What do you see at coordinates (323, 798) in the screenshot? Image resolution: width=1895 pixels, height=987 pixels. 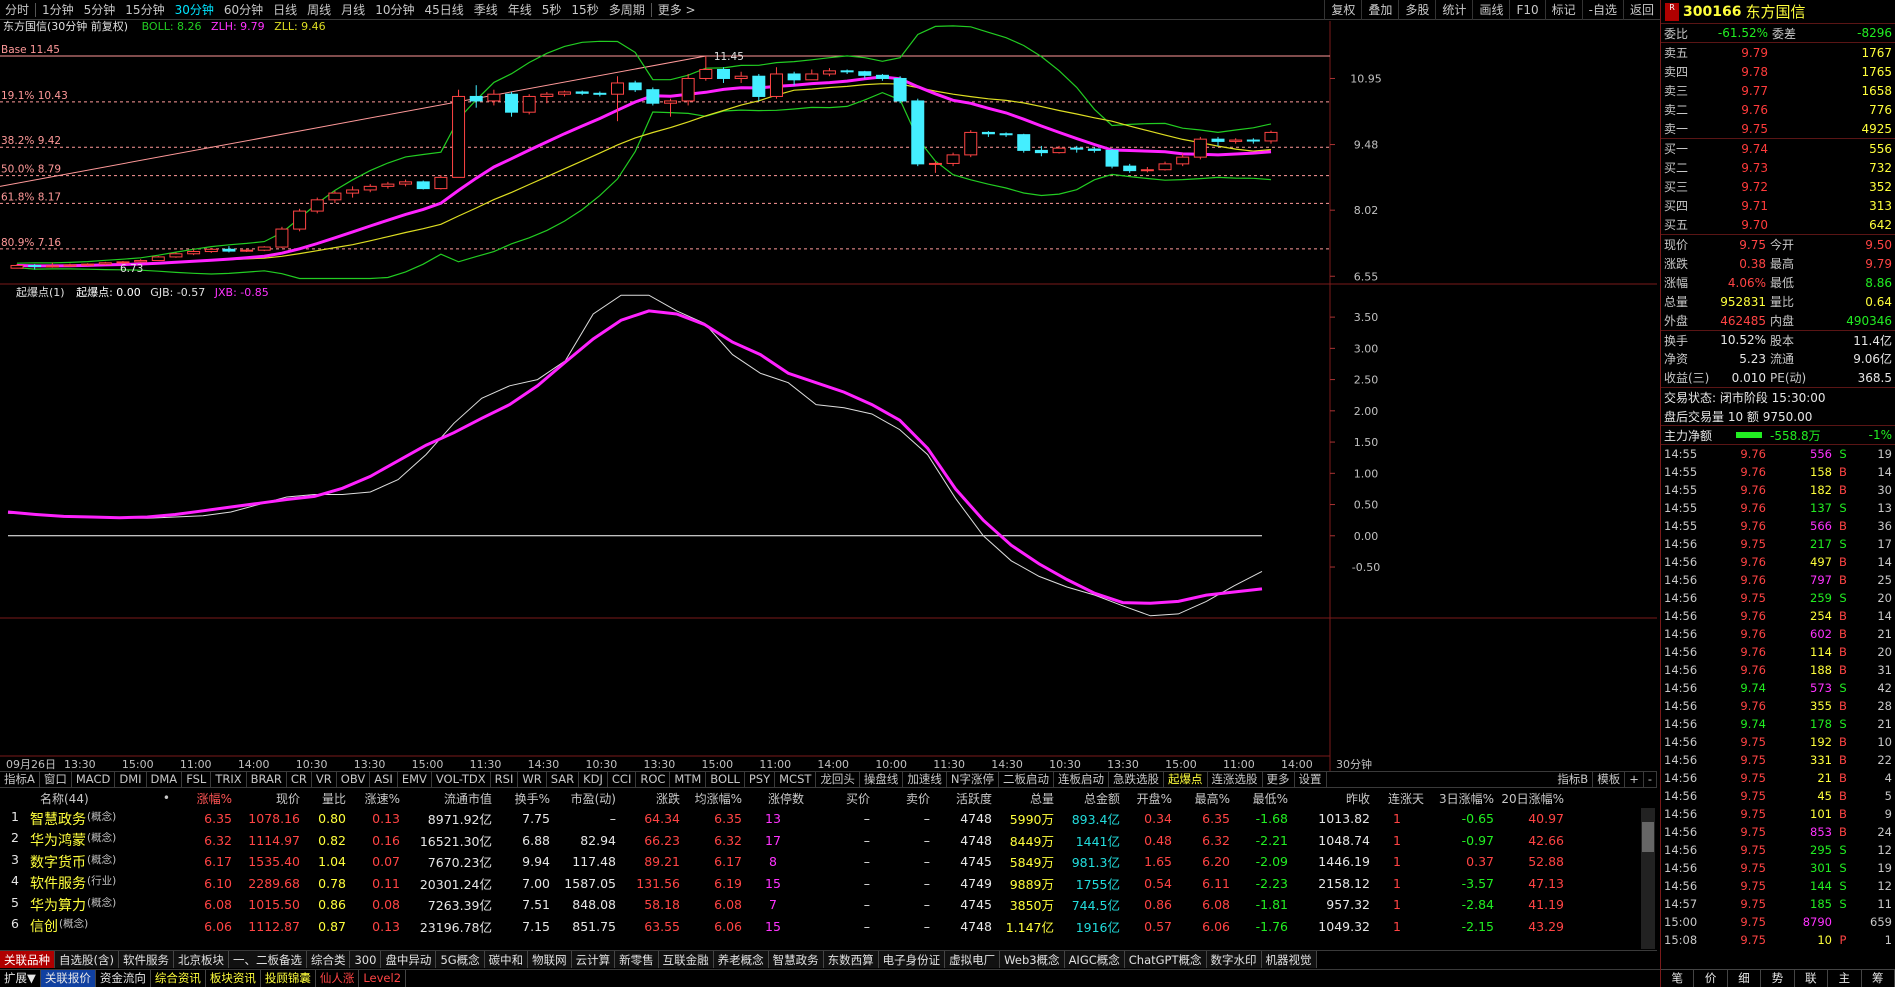 I see `column-header-4: 量比` at bounding box center [323, 798].